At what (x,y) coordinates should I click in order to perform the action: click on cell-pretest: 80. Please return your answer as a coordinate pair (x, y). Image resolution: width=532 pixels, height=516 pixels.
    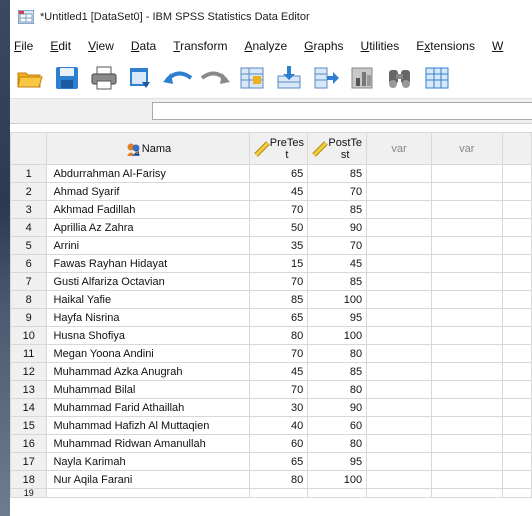
    Looking at the image, I should click on (279, 335).